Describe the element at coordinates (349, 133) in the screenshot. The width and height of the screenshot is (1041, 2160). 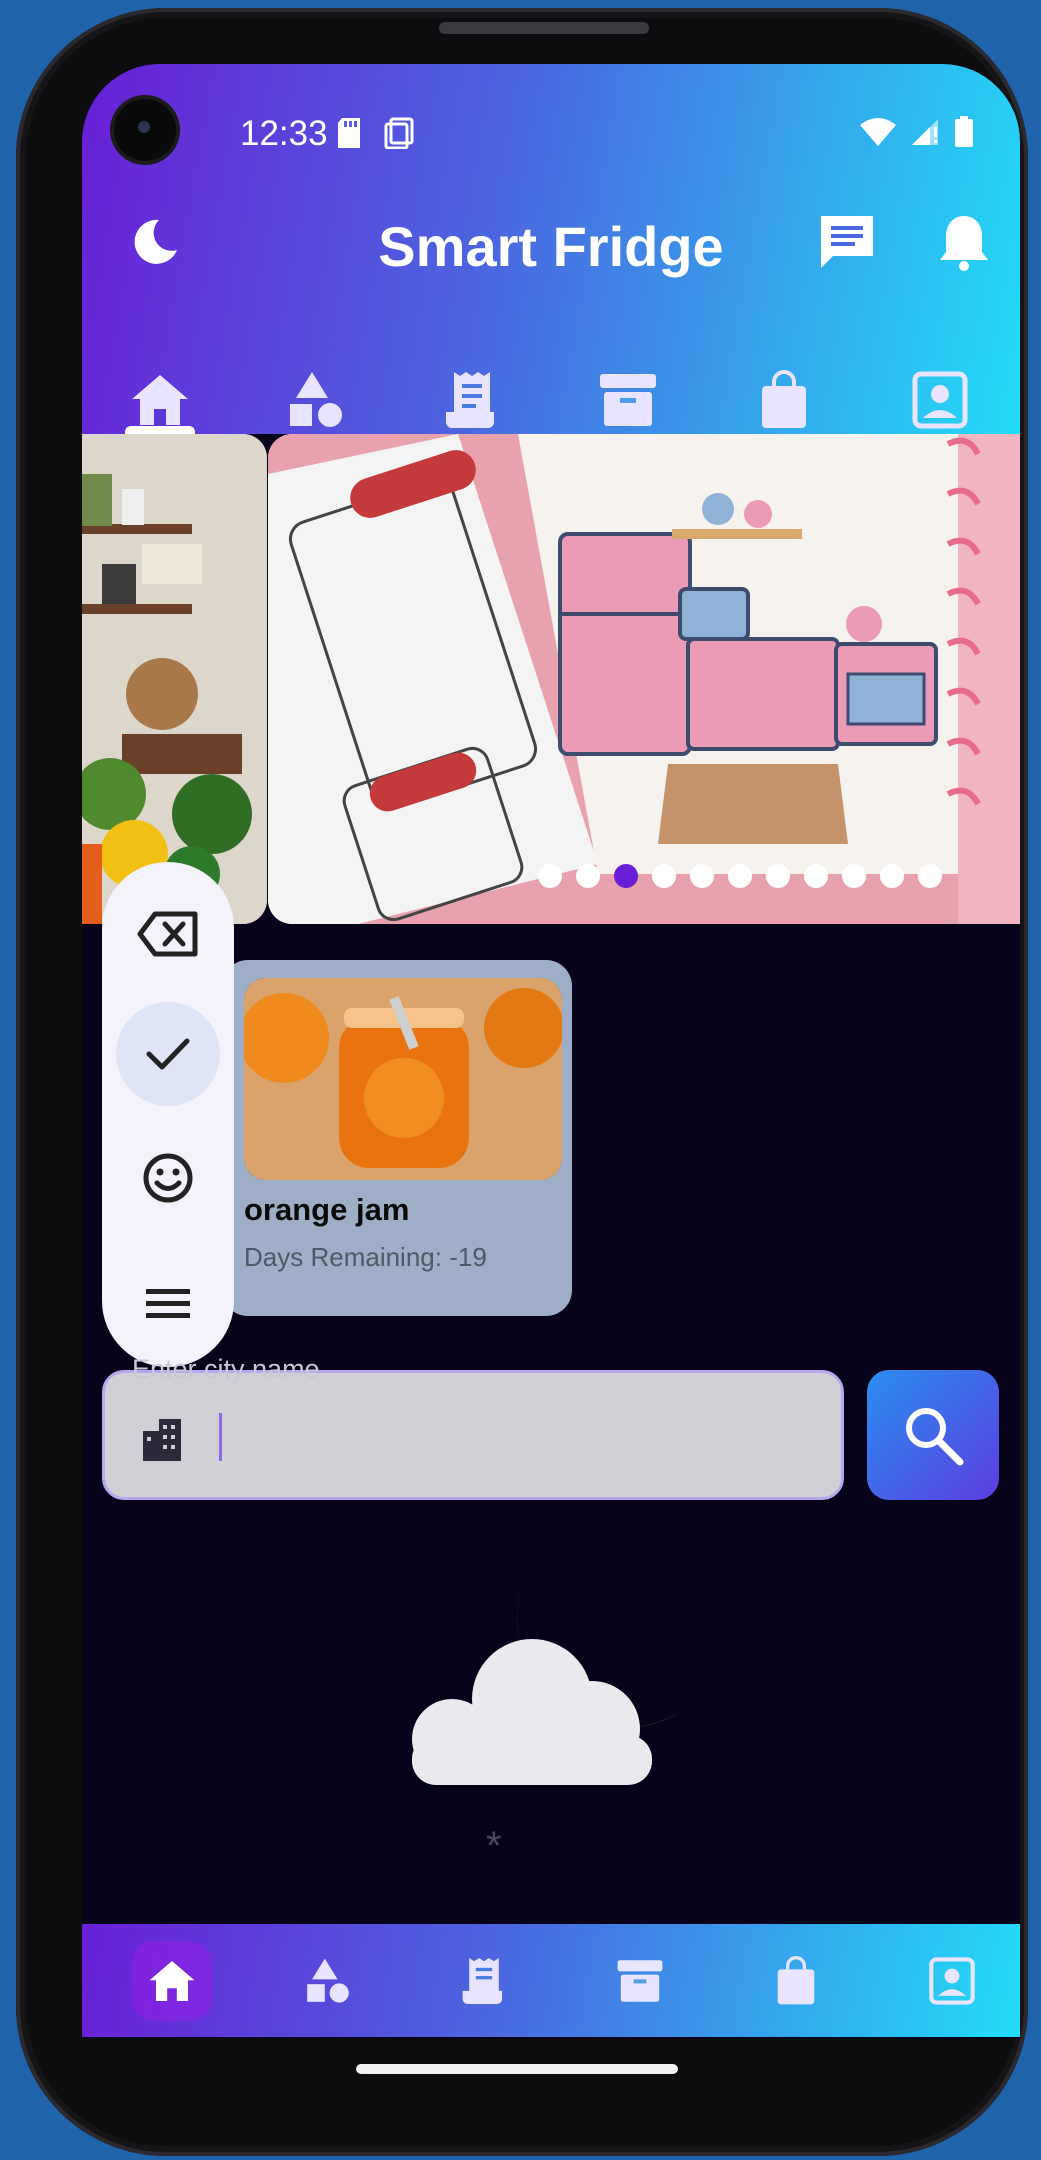
I see `sd-card-icon` at that location.